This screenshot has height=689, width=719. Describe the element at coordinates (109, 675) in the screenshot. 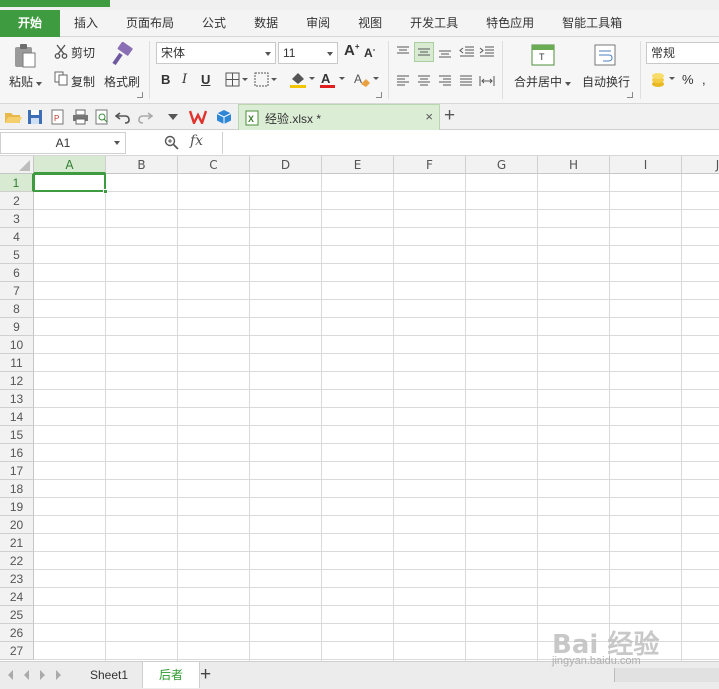

I see `sheet-tab-sheet1: Sheet1` at that location.